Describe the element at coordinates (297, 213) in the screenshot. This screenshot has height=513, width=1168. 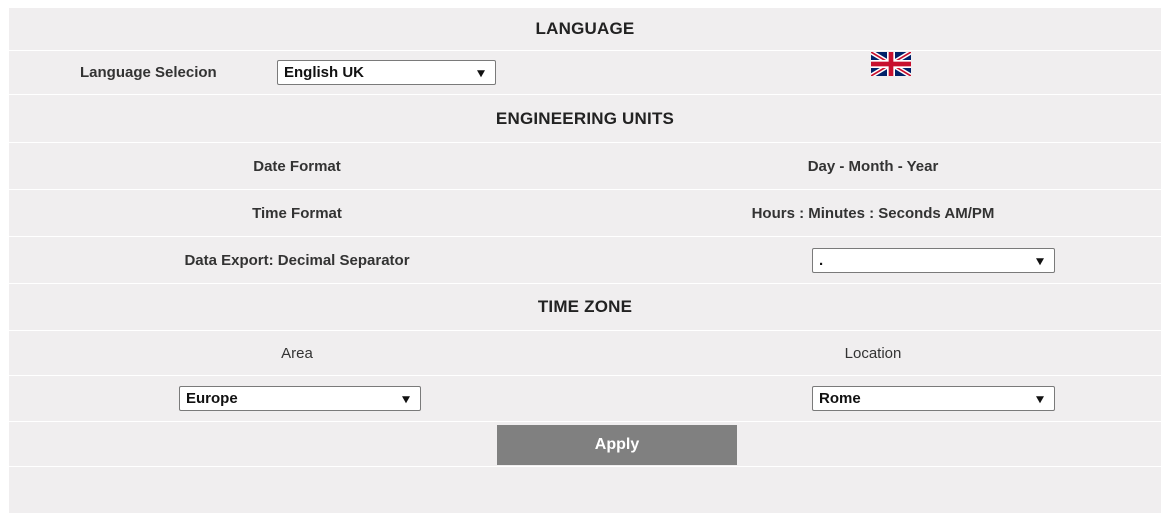
I see `time-format-label: Time Format` at that location.